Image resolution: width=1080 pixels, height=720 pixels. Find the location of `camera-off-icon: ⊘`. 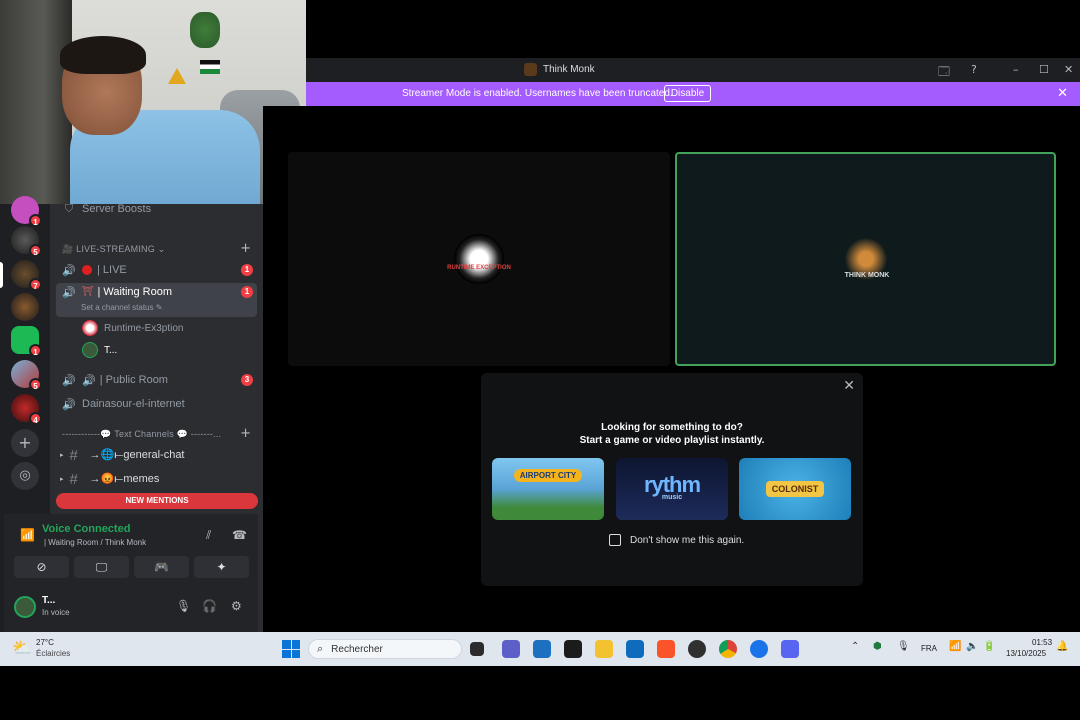

camera-off-icon: ⊘ is located at coordinates (41, 567).